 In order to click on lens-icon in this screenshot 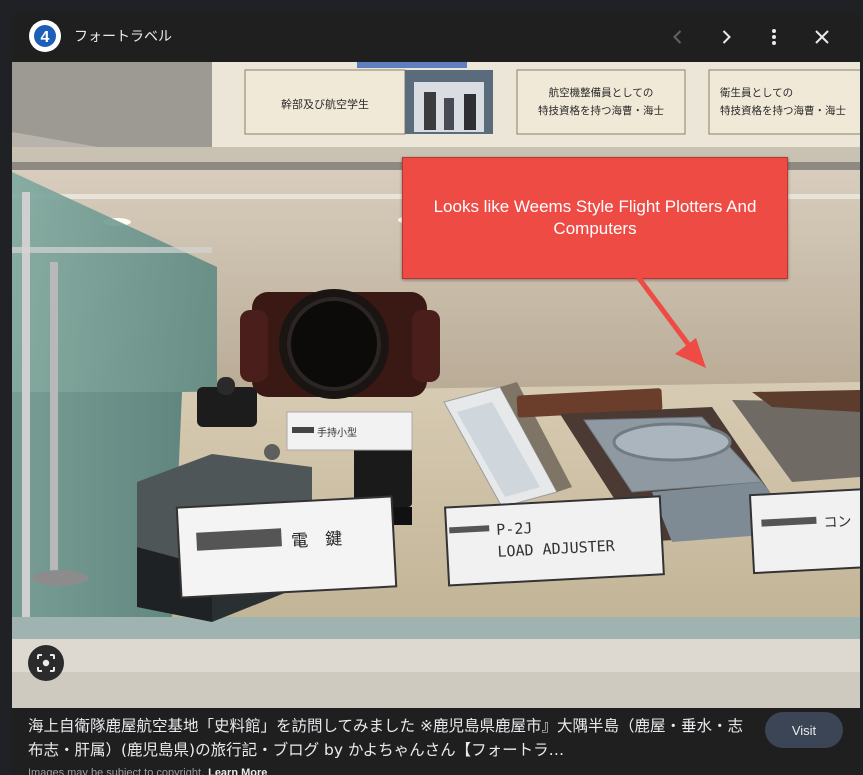, I will do `click(46, 663)`.